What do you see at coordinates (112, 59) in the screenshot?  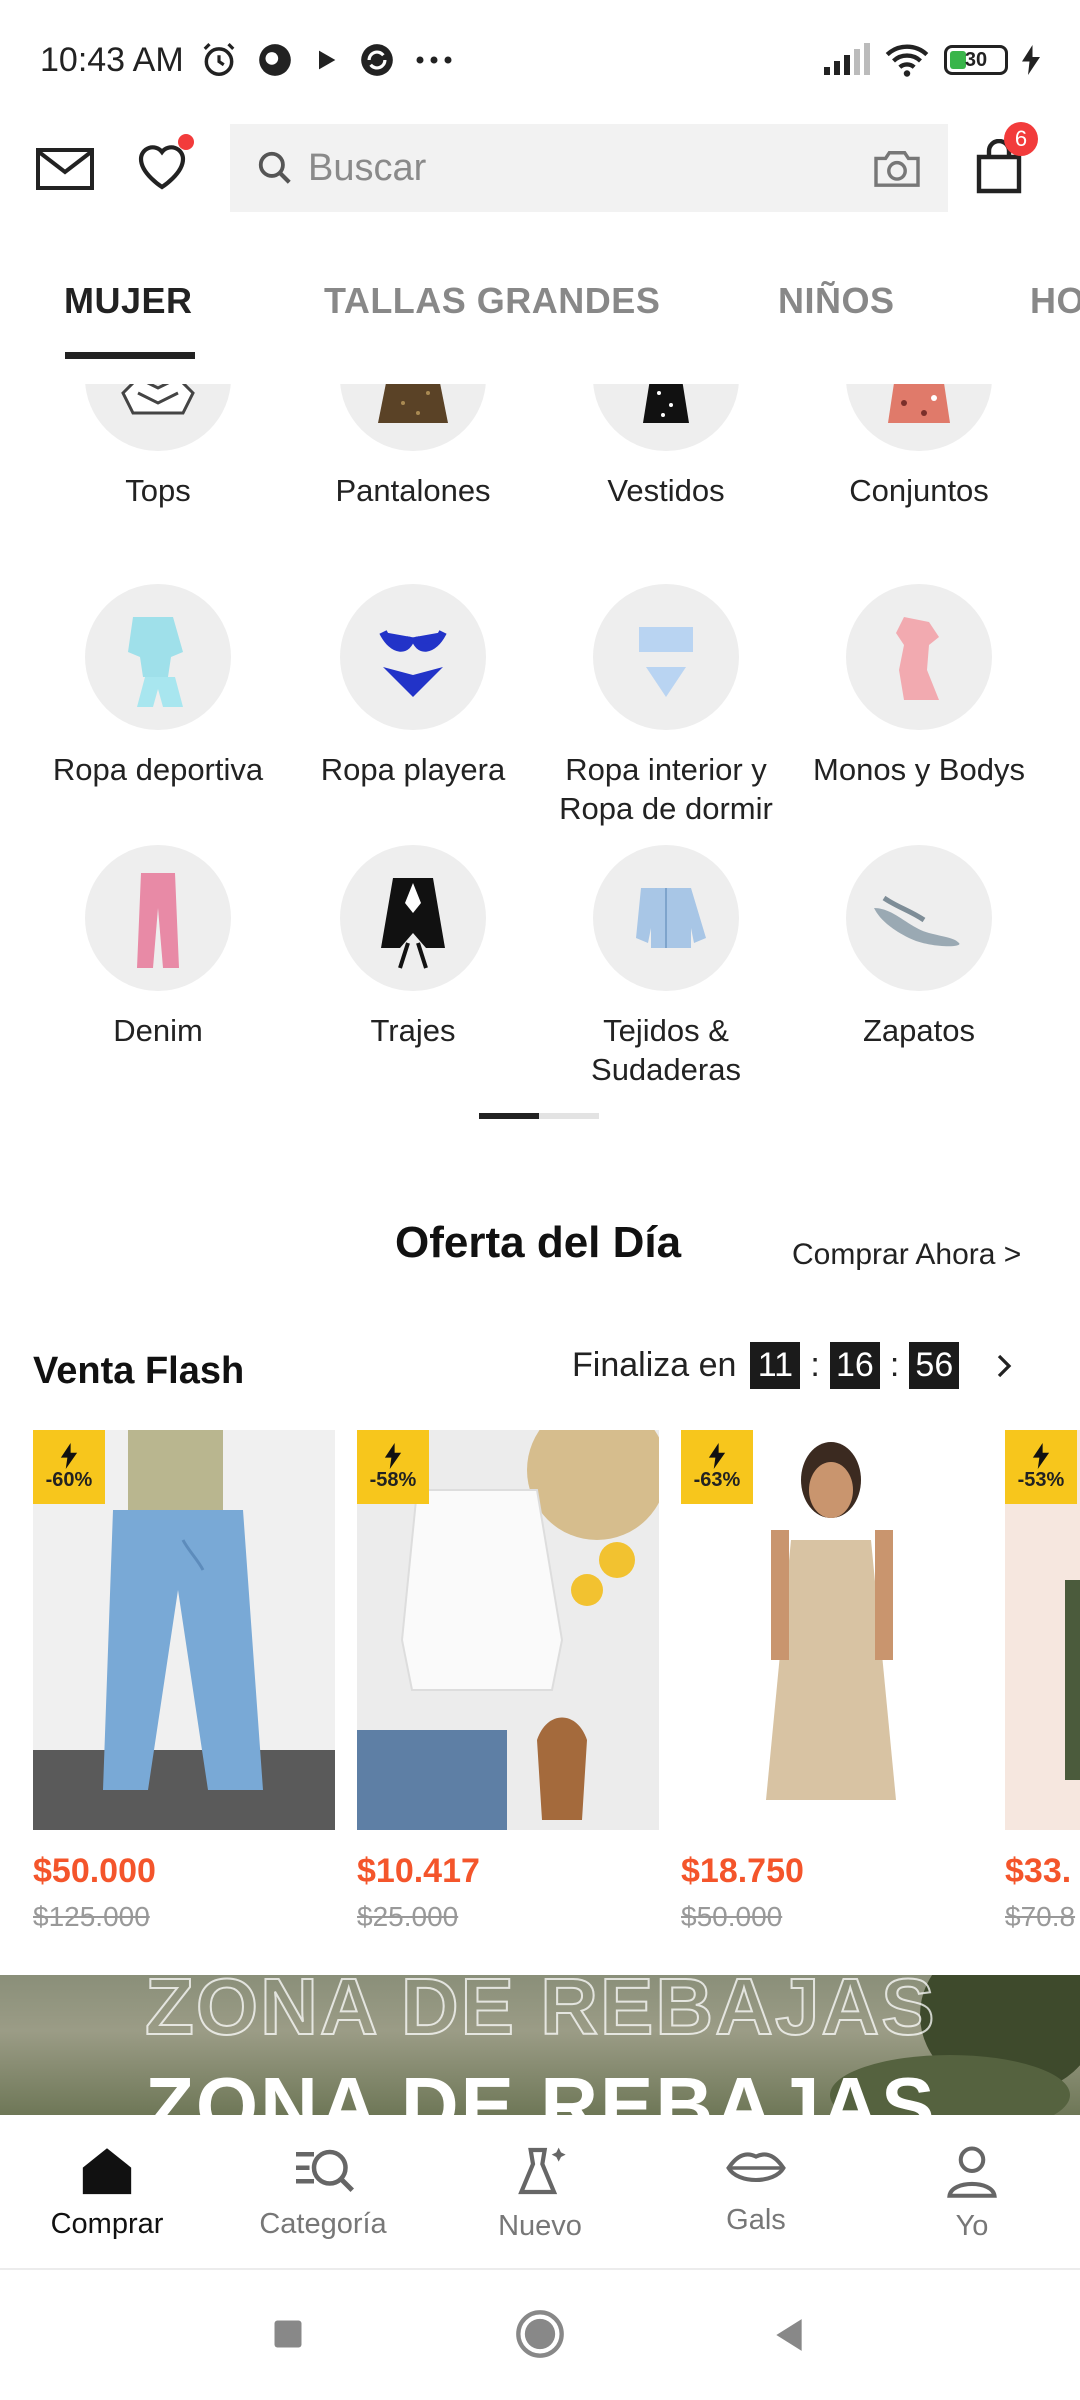 I see `status-time: 10:43 AM` at bounding box center [112, 59].